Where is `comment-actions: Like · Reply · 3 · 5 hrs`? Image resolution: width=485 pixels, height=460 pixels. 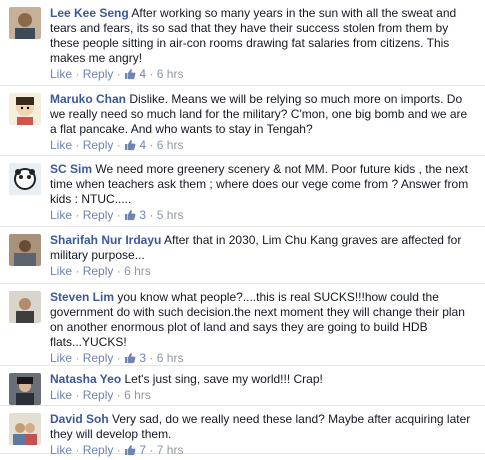
comment-actions: Like · Reply · 3 · 5 hrs is located at coordinates (263, 215).